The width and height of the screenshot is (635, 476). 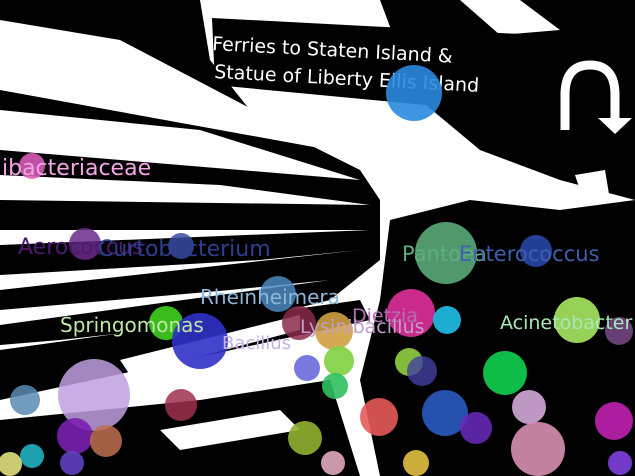 I want to click on label-curtobacterium: Curtobacterium, so click(x=184, y=249).